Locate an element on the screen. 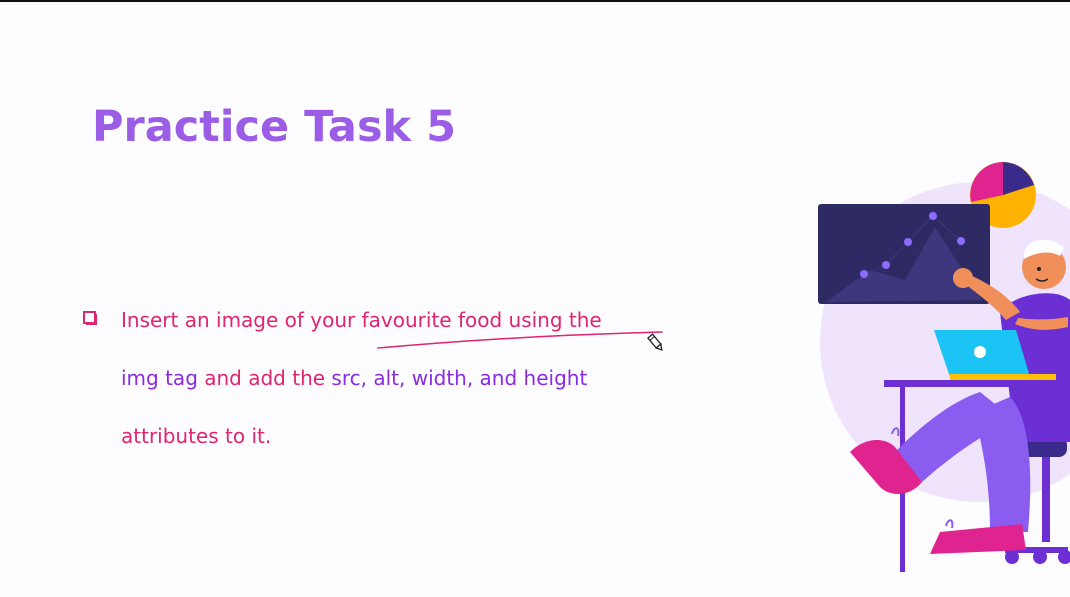  bullet-text-line-3: attributes to it. is located at coordinates (196, 436).